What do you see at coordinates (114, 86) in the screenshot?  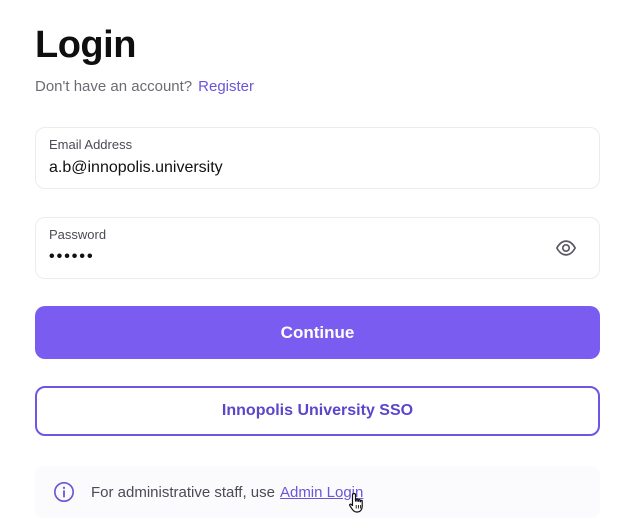 I see `register-prompt-text: Don't have an account?` at bounding box center [114, 86].